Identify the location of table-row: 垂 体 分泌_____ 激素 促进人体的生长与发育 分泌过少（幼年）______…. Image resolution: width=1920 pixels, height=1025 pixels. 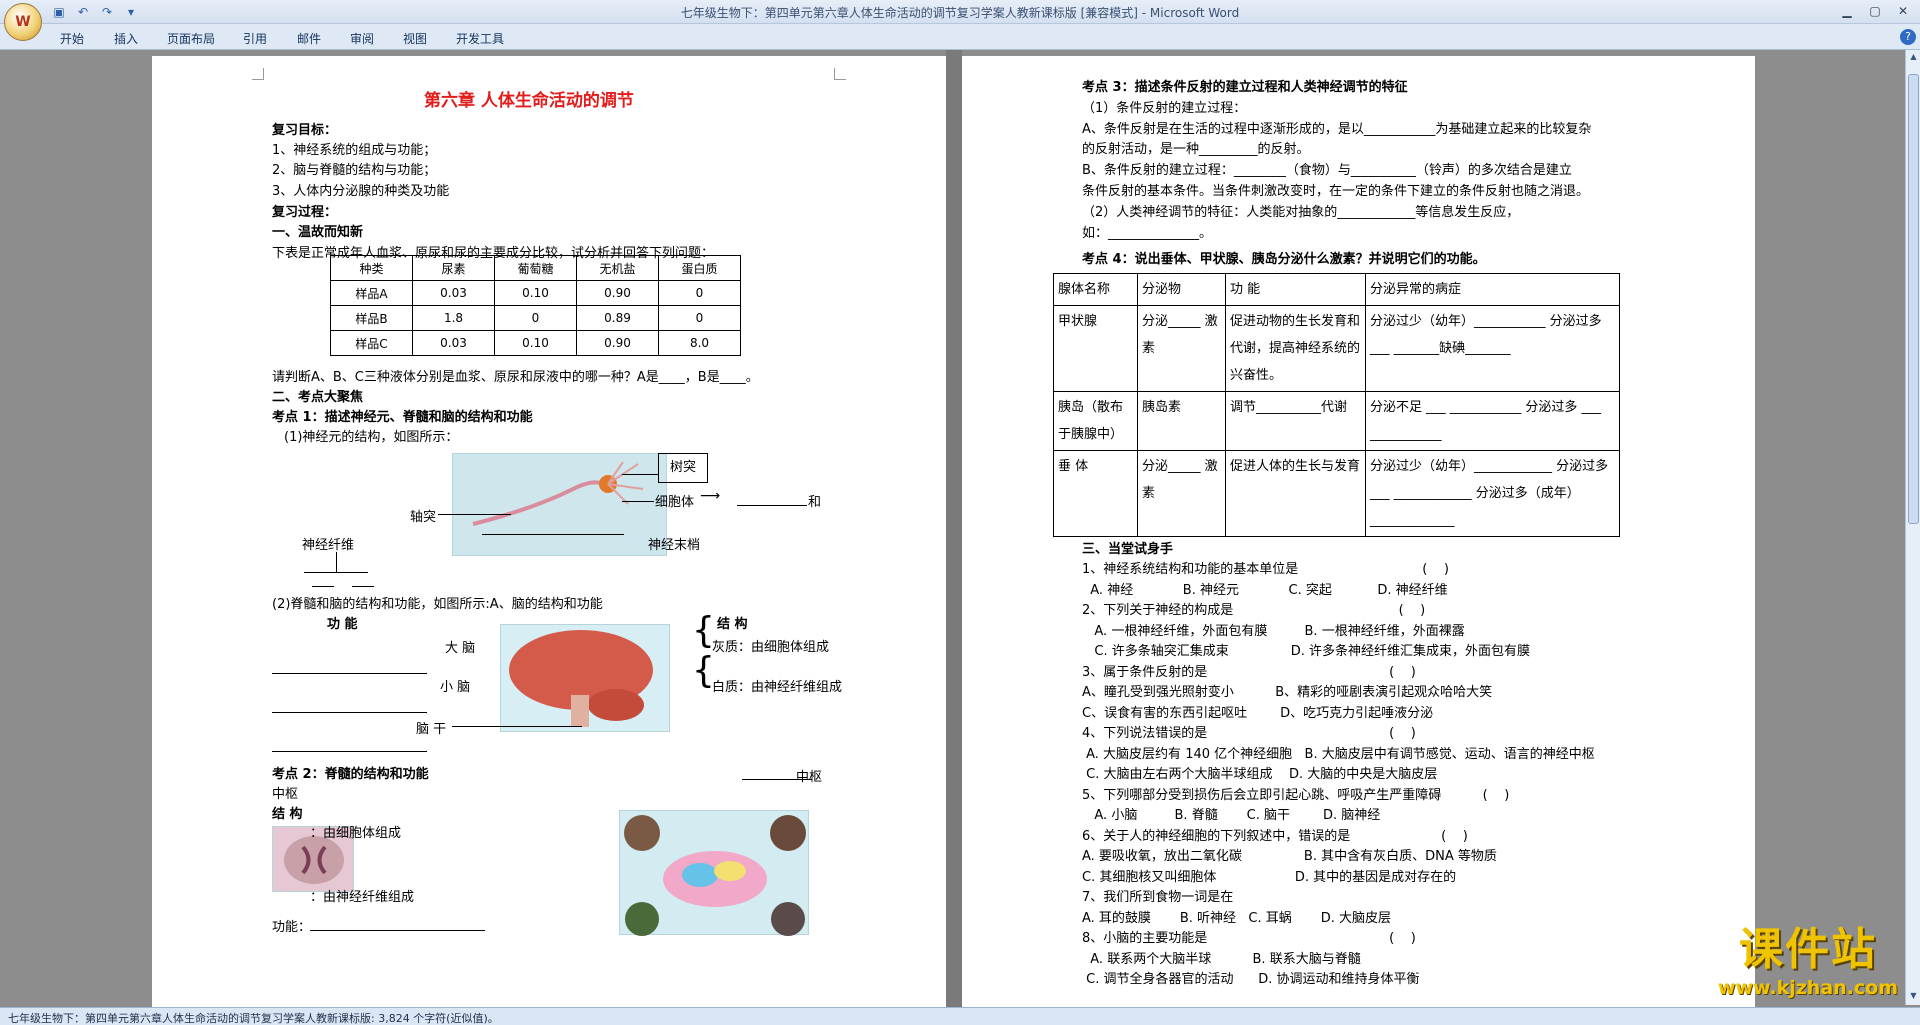
(1336, 493).